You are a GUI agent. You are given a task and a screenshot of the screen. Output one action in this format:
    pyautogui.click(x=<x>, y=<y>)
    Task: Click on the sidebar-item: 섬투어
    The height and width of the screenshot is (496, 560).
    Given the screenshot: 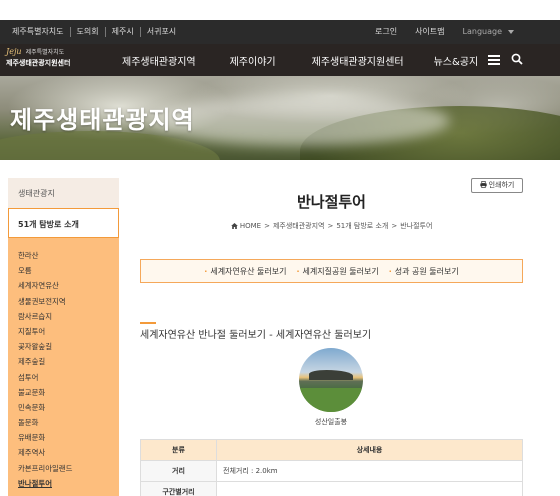 What is the action you would take?
    pyautogui.click(x=68, y=377)
    